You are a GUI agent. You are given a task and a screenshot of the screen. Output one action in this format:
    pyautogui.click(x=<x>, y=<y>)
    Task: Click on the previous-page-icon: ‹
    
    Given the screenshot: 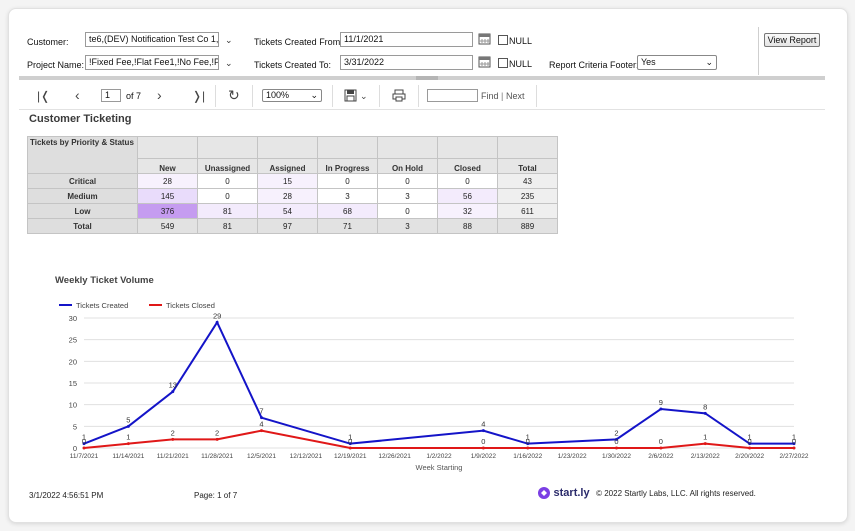 What is the action you would take?
    pyautogui.click(x=77, y=95)
    